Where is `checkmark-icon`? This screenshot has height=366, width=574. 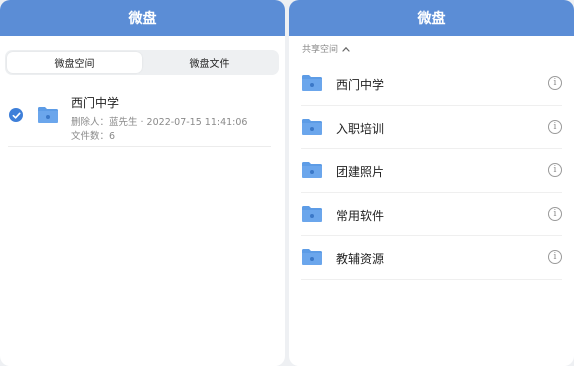
checkmark-icon is located at coordinates (16, 115).